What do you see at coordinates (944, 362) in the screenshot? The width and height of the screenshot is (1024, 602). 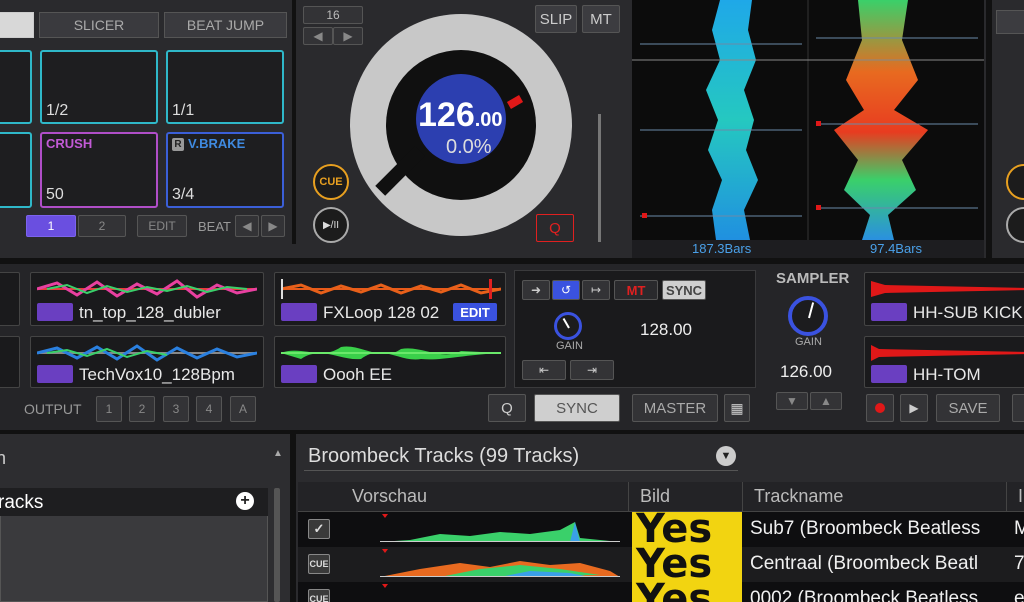 I see `sample-slot-6: HH-TOM` at bounding box center [944, 362].